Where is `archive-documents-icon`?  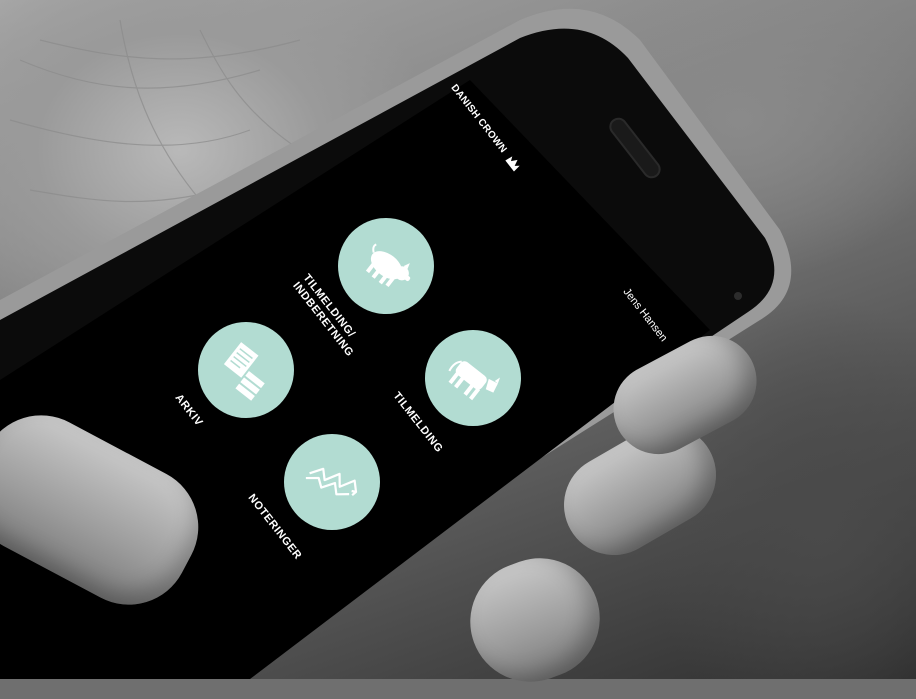
archive-documents-icon is located at coordinates (244, 371).